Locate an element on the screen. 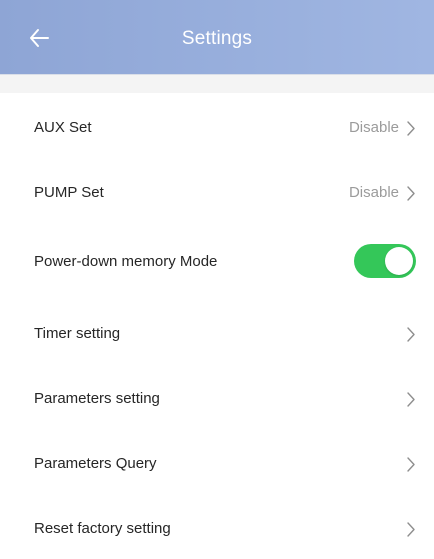 The image size is (434, 559). power-down-memory-toggle is located at coordinates (385, 261).